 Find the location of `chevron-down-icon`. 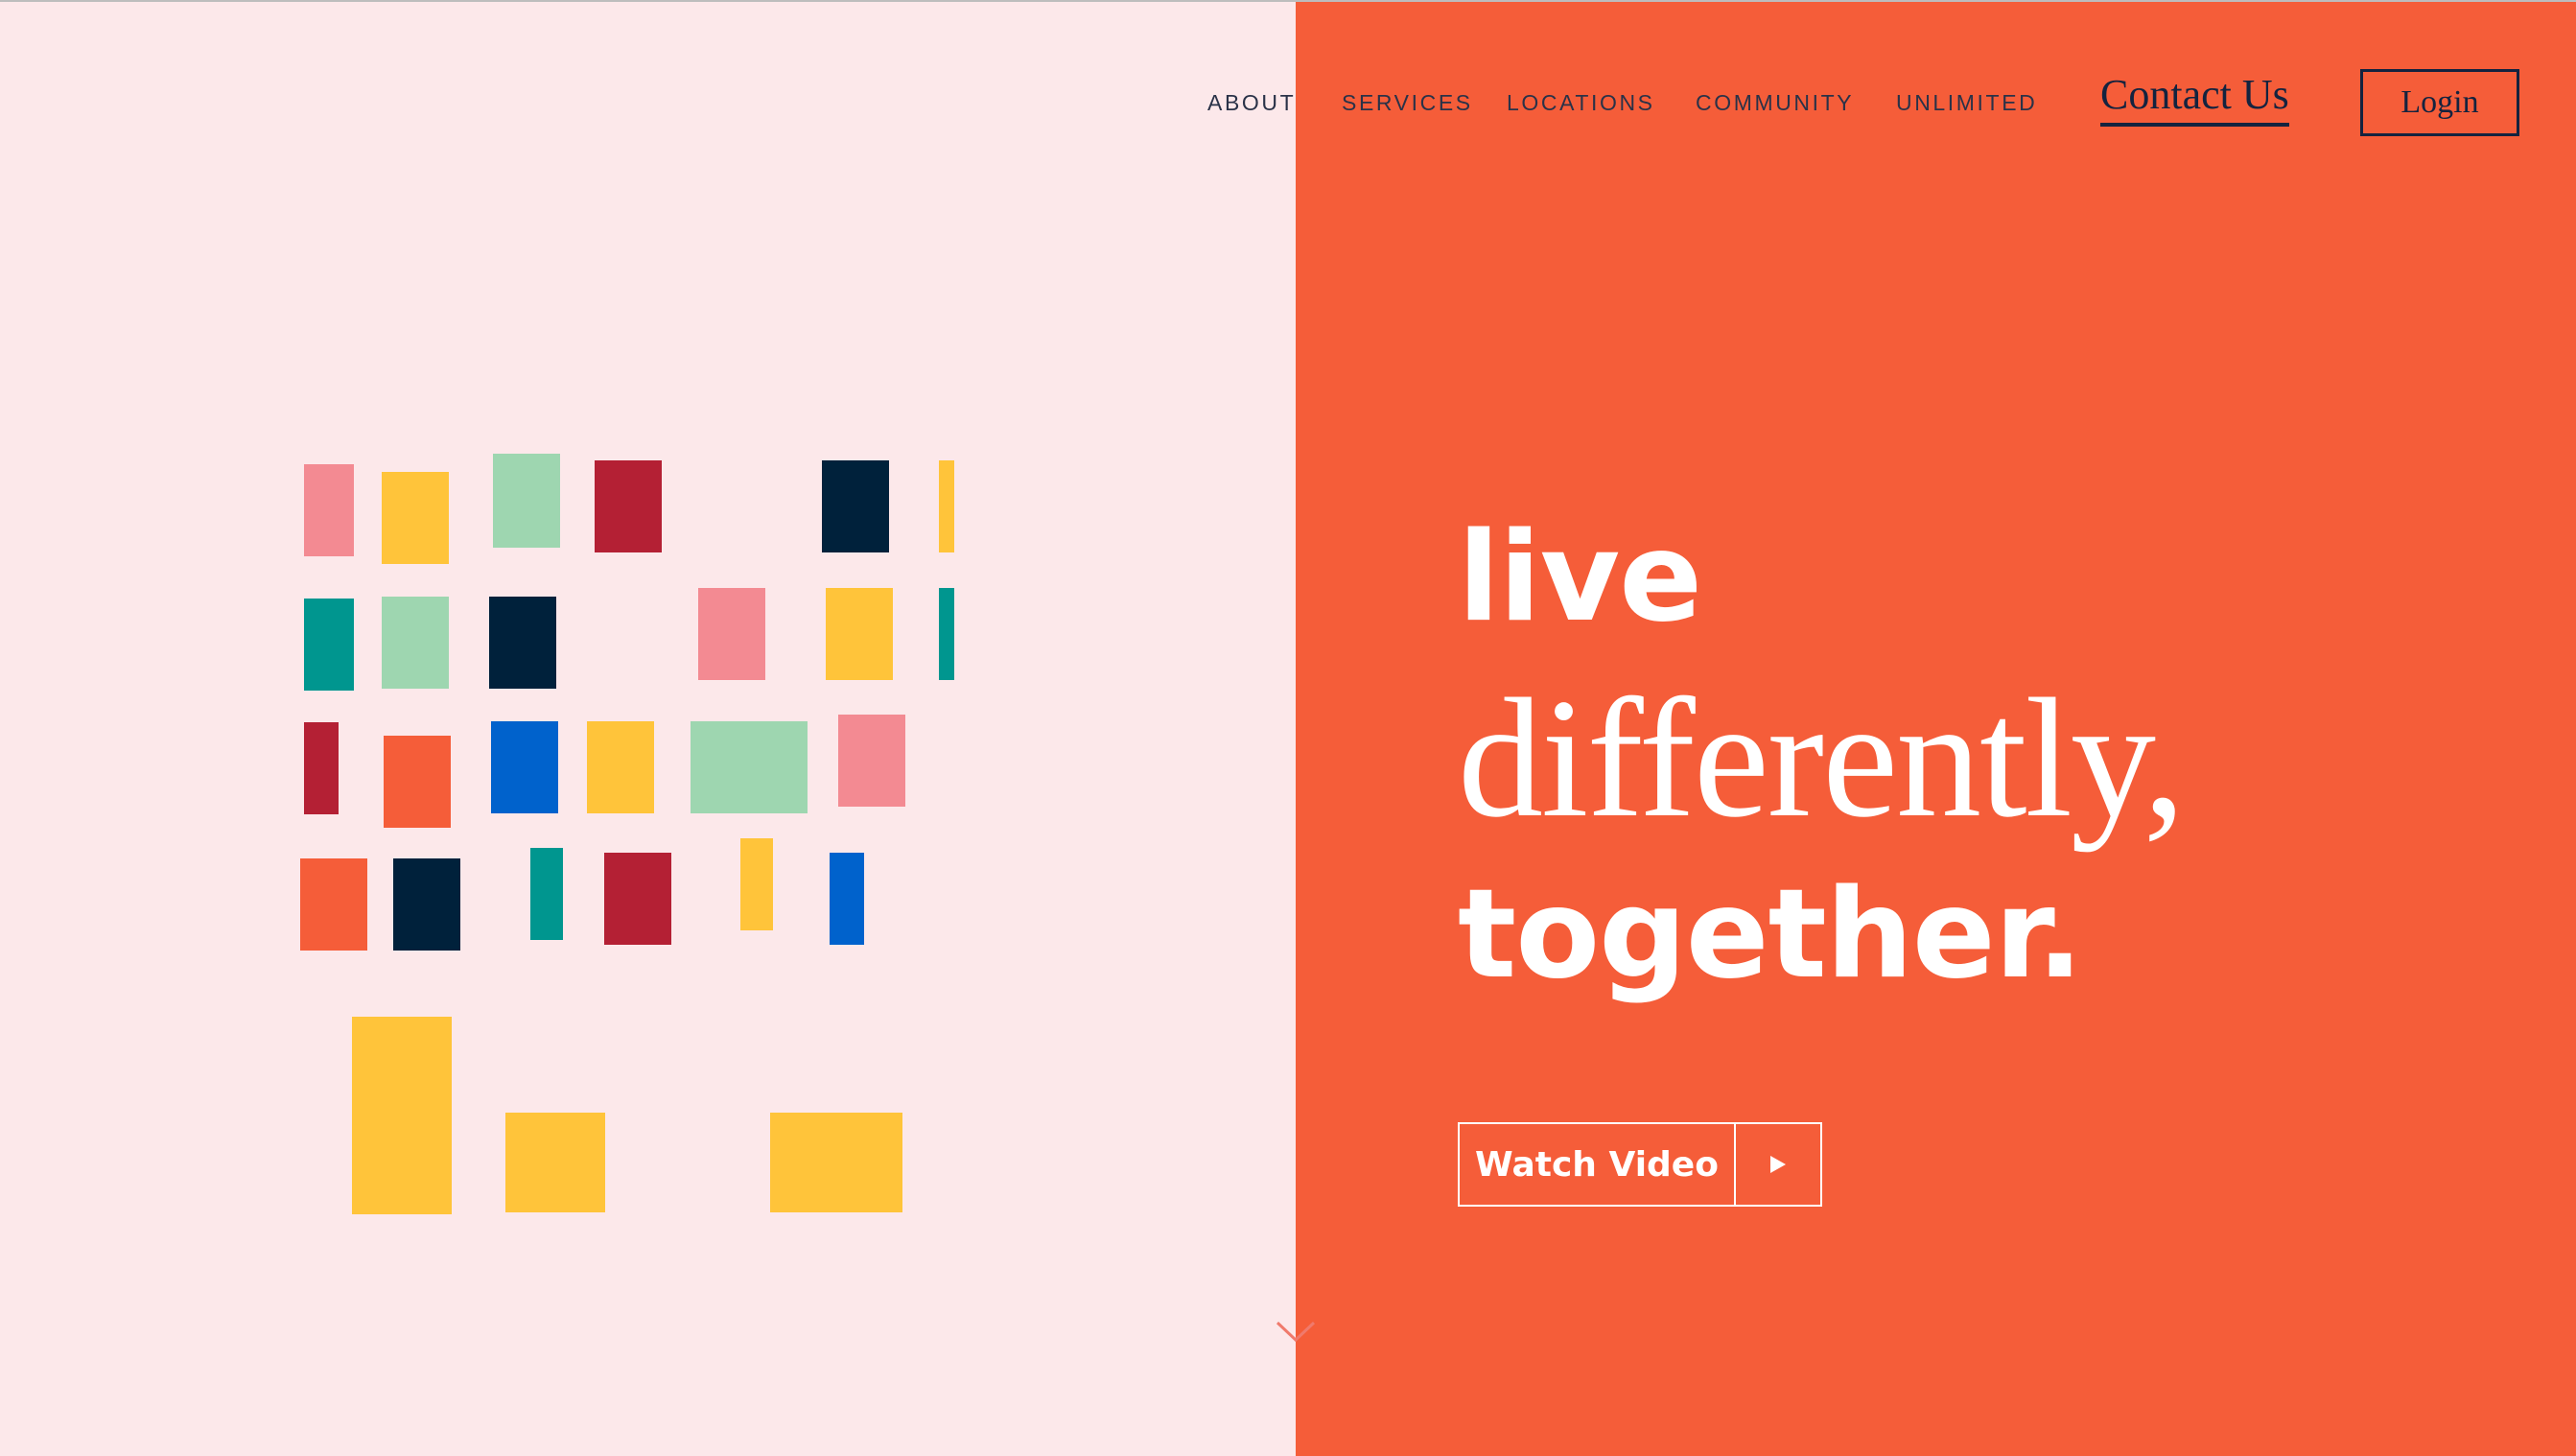

chevron-down-icon is located at coordinates (1296, 1332).